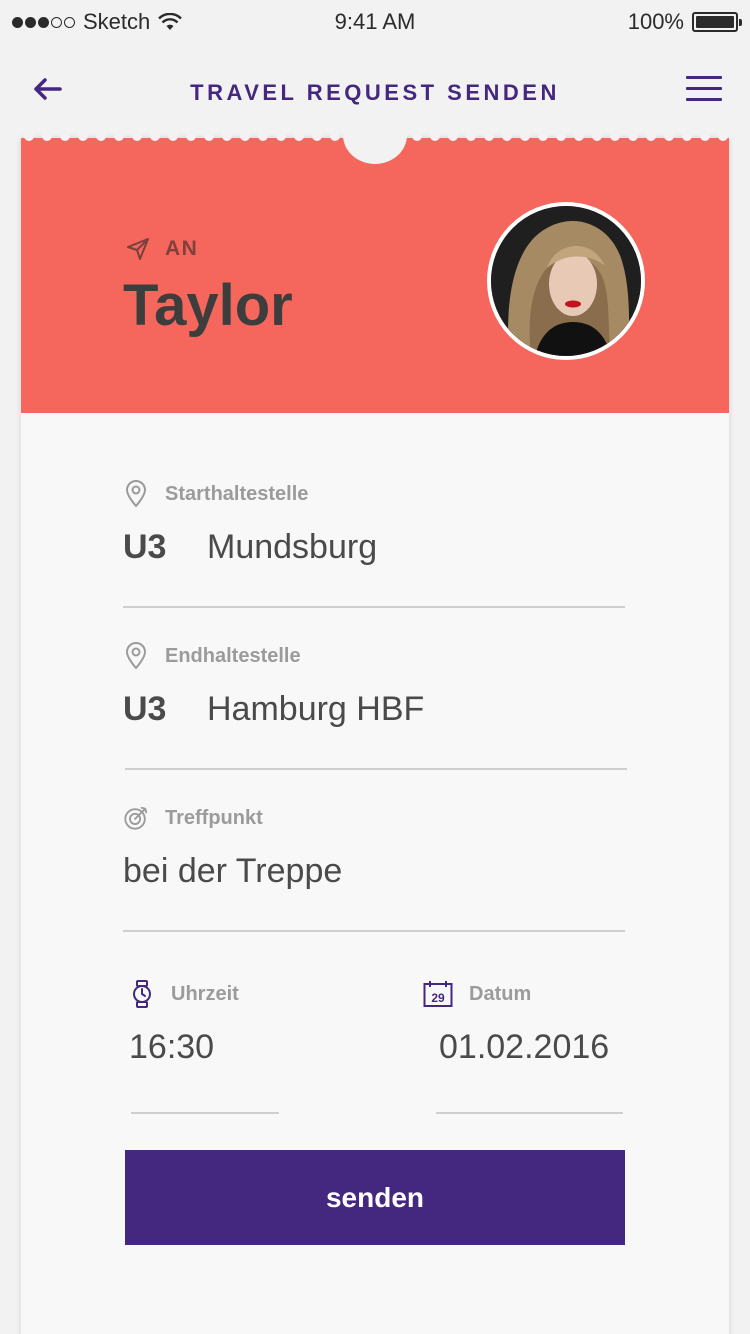 The image size is (750, 1334). What do you see at coordinates (214, 817) in the screenshot?
I see `meeting-point-label: Treffpunkt` at bounding box center [214, 817].